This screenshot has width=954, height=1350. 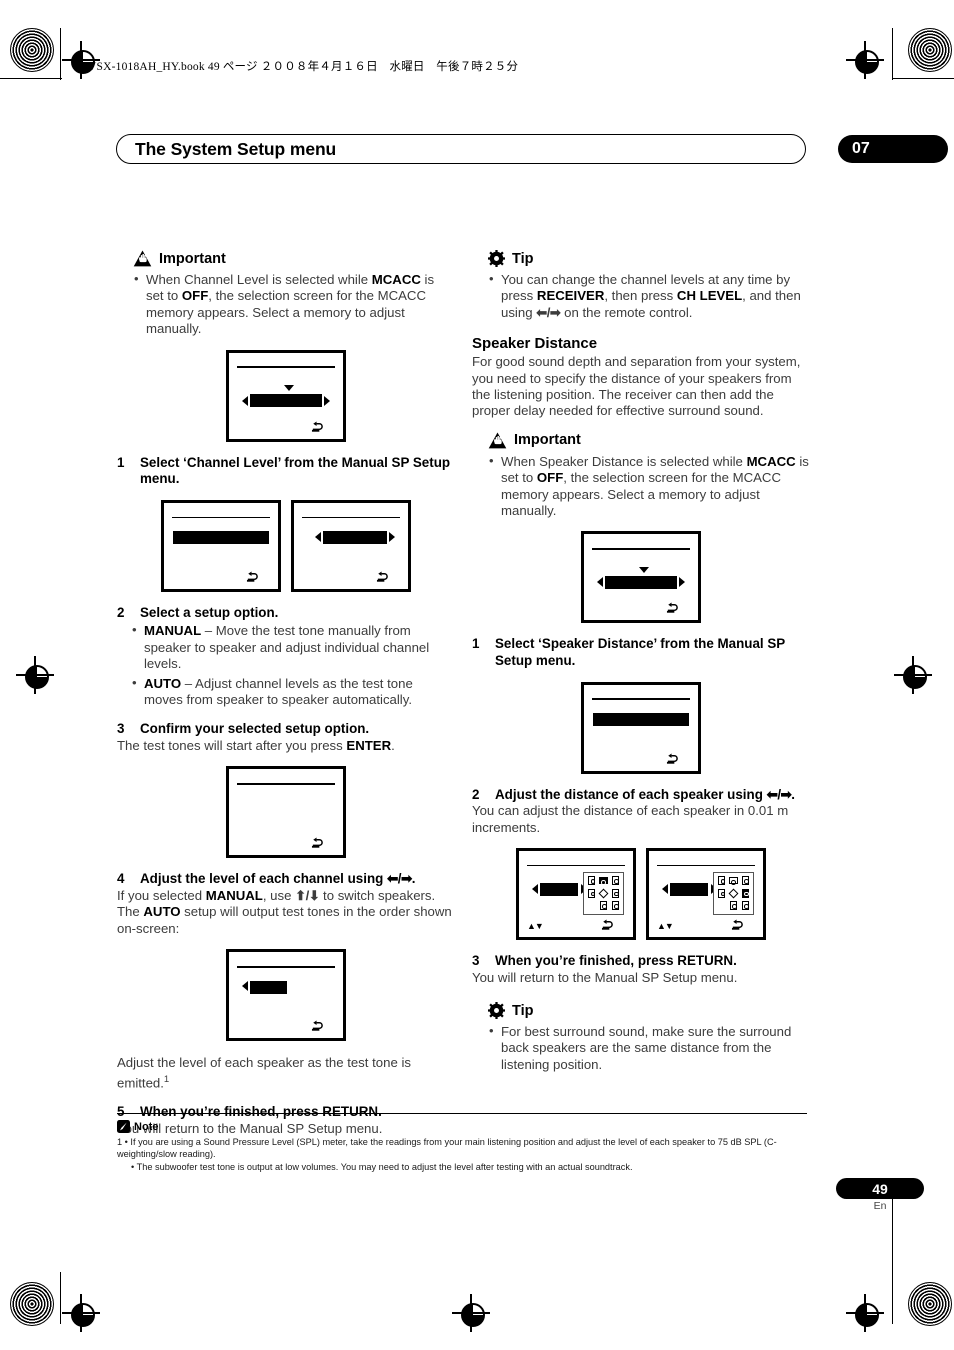 I want to click on page-title: The System Setup menu, so click(x=236, y=148).